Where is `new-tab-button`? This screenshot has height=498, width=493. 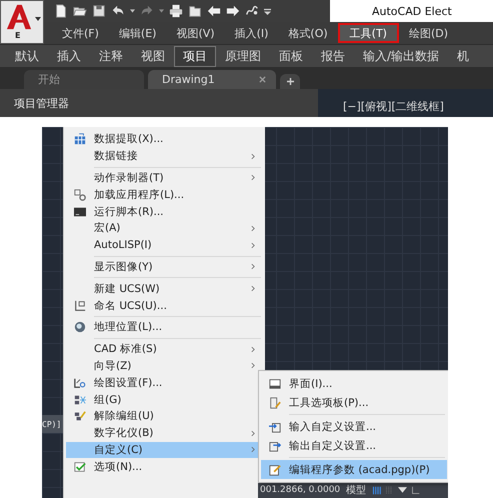 new-tab-button is located at coordinates (290, 81).